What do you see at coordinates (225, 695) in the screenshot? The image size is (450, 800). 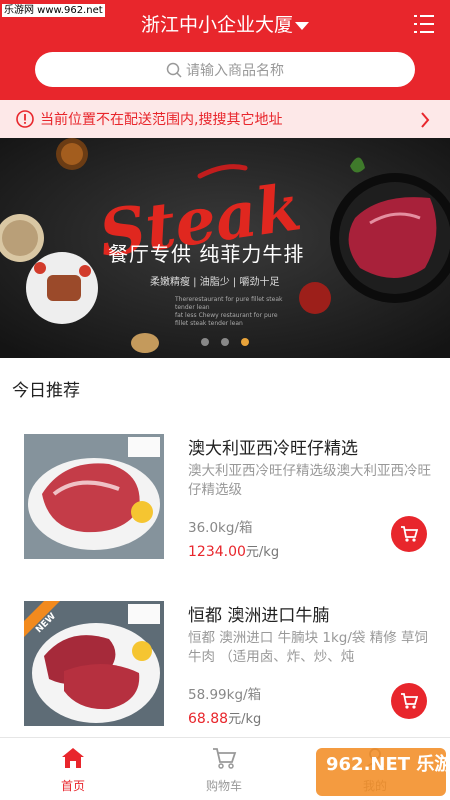 I see `product-spec: 58.99kg/箱` at bounding box center [225, 695].